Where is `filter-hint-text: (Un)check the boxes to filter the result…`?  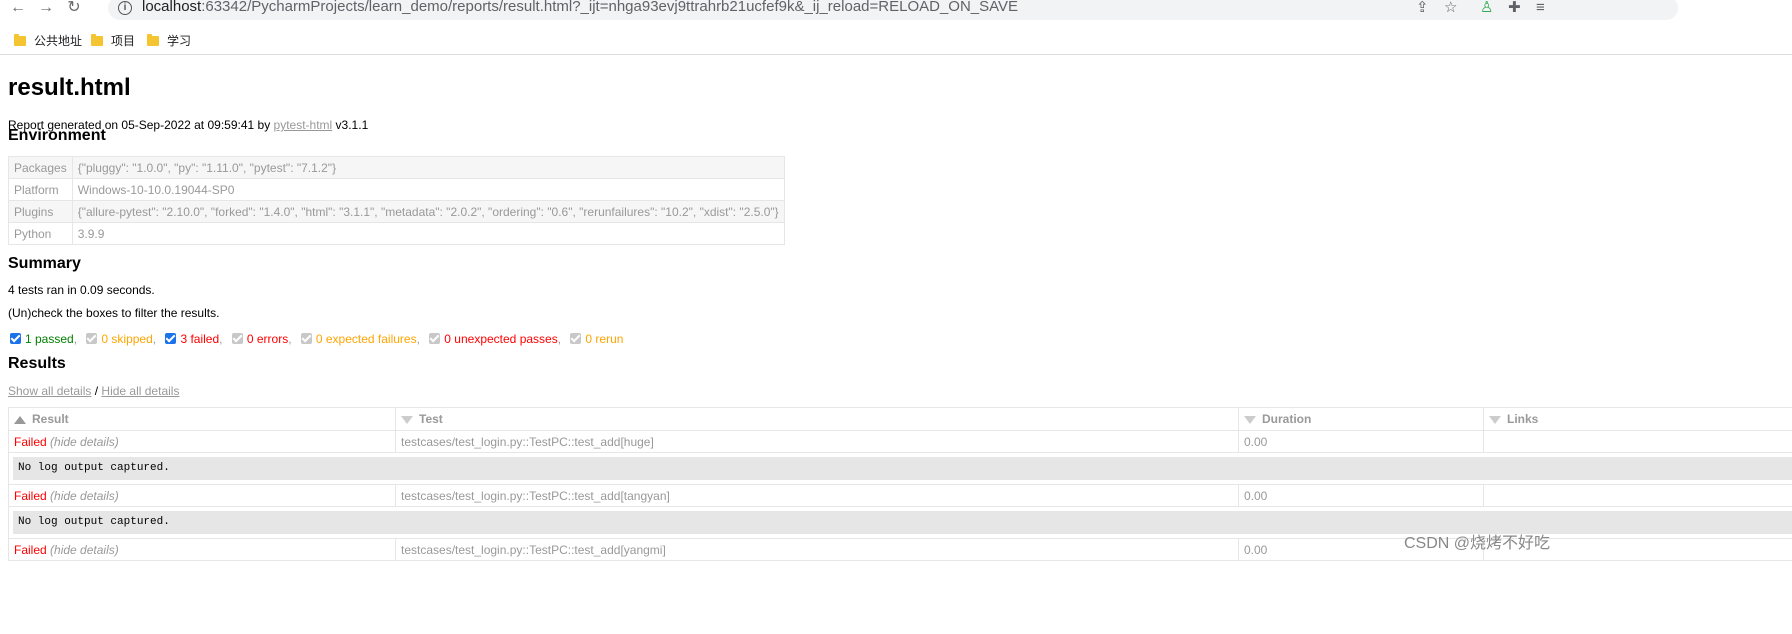
filter-hint-text: (Un)check the boxes to filter the result… is located at coordinates (114, 313).